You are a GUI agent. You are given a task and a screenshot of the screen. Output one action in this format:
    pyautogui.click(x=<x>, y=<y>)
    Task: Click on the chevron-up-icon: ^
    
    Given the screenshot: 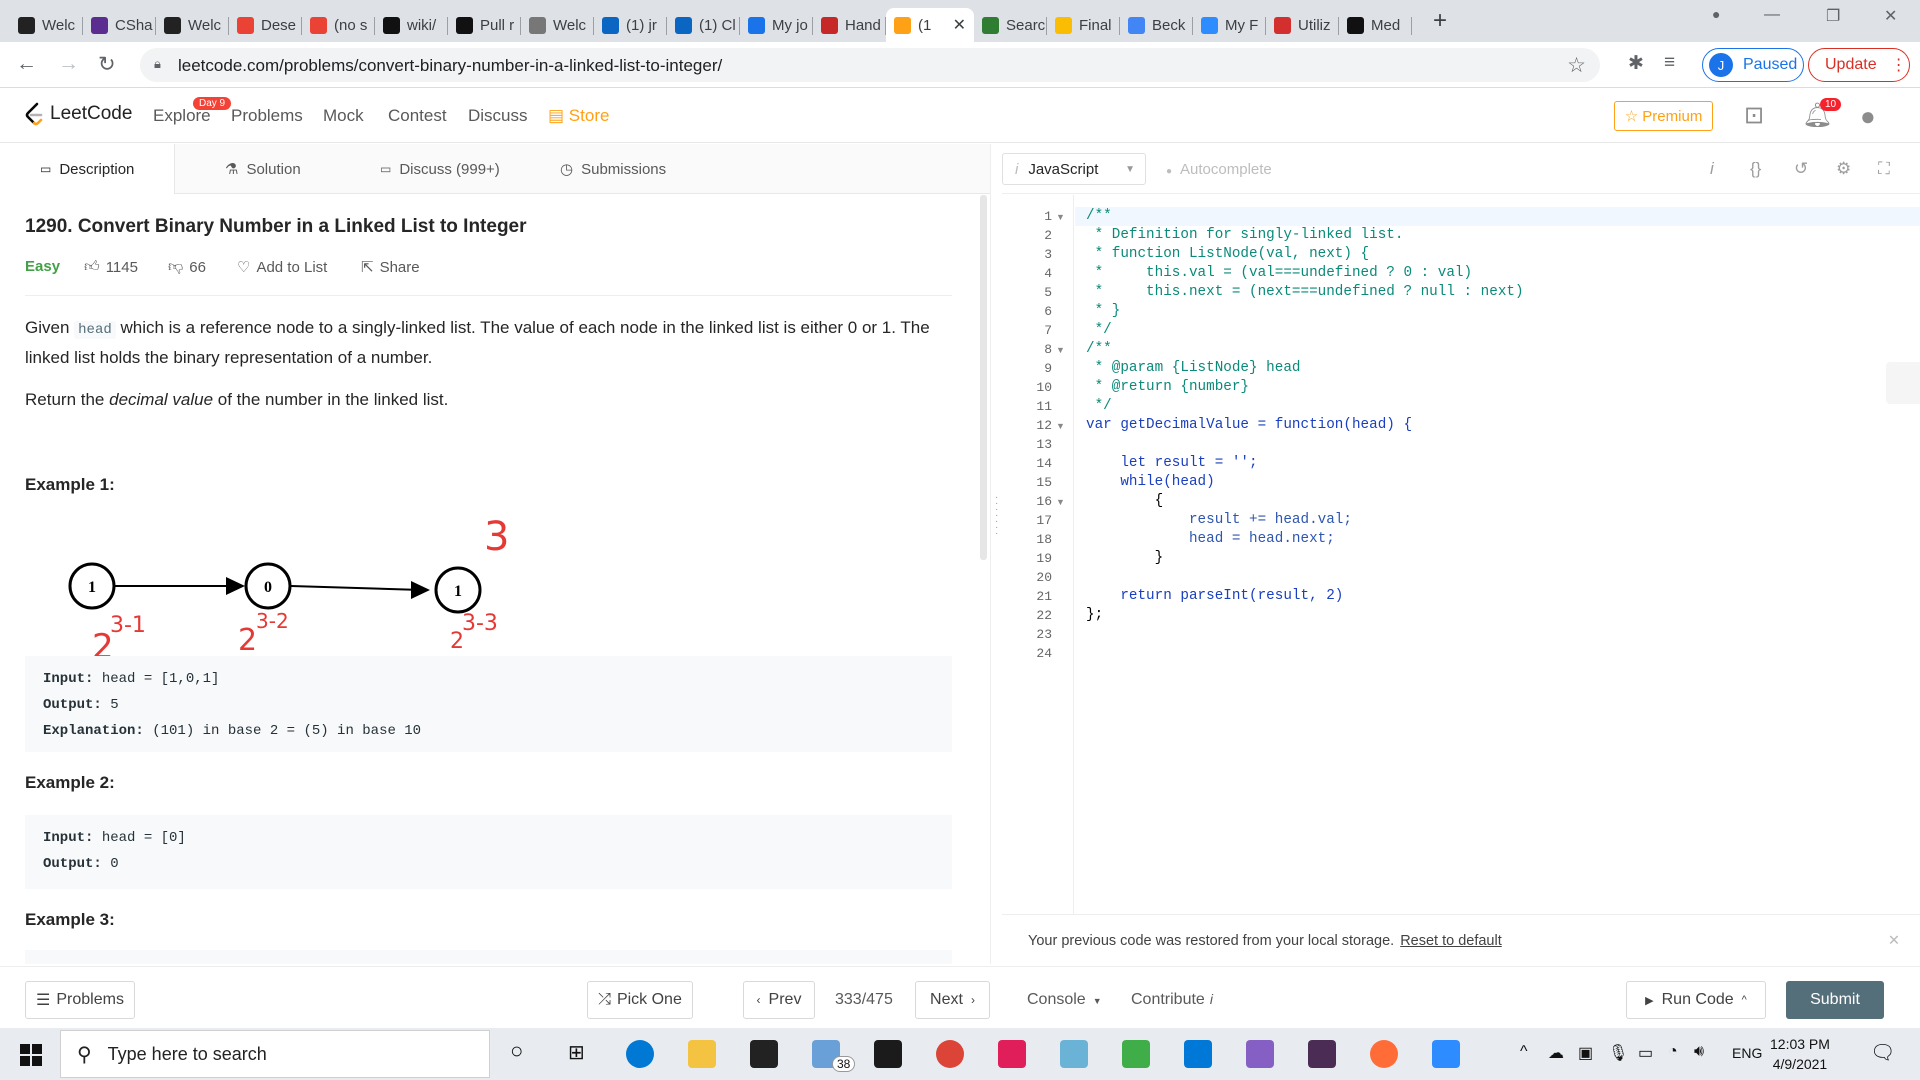 What is the action you would take?
    pyautogui.click(x=1524, y=1052)
    